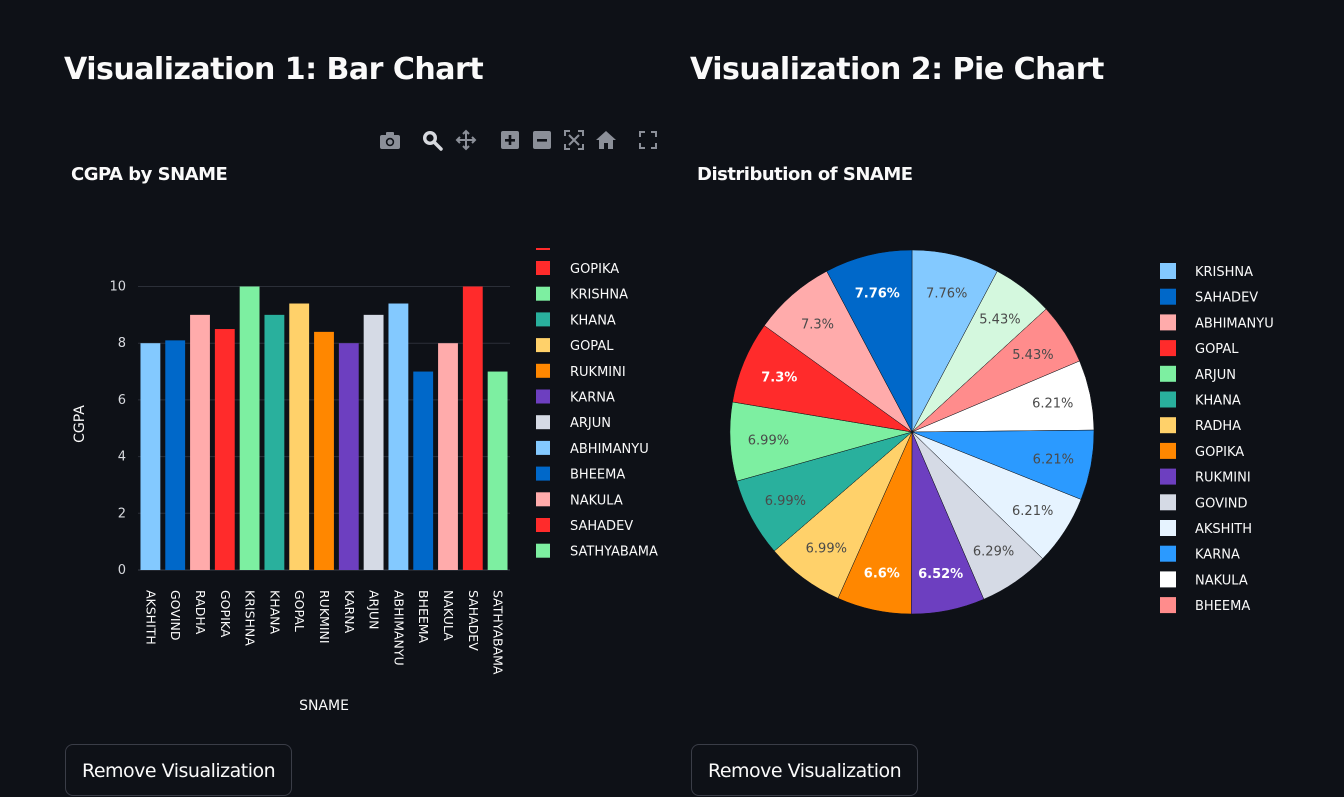 The height and width of the screenshot is (797, 1344). What do you see at coordinates (200, 612) in the screenshot?
I see `x-tick-label: RADHA` at bounding box center [200, 612].